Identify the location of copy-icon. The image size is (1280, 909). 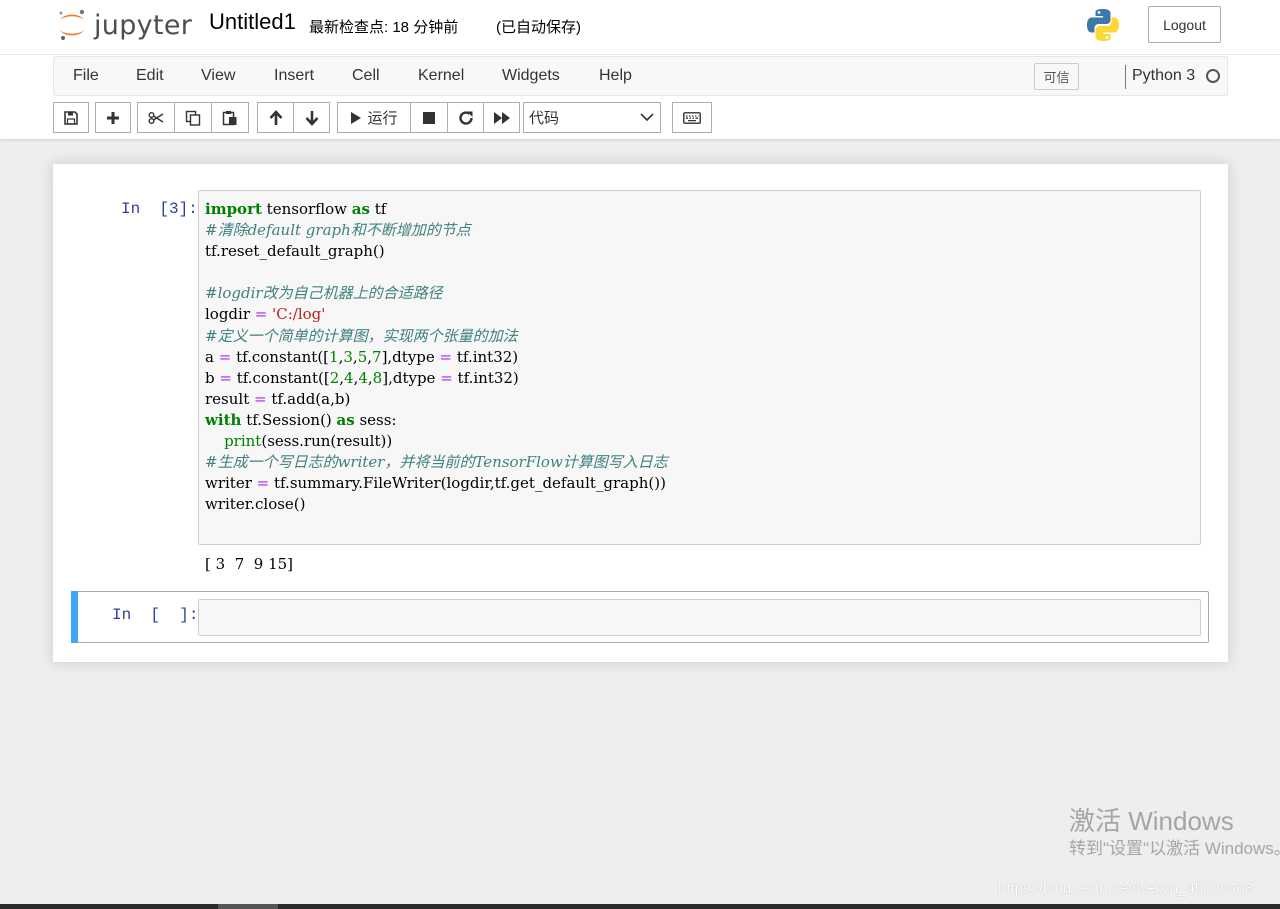
(193, 118).